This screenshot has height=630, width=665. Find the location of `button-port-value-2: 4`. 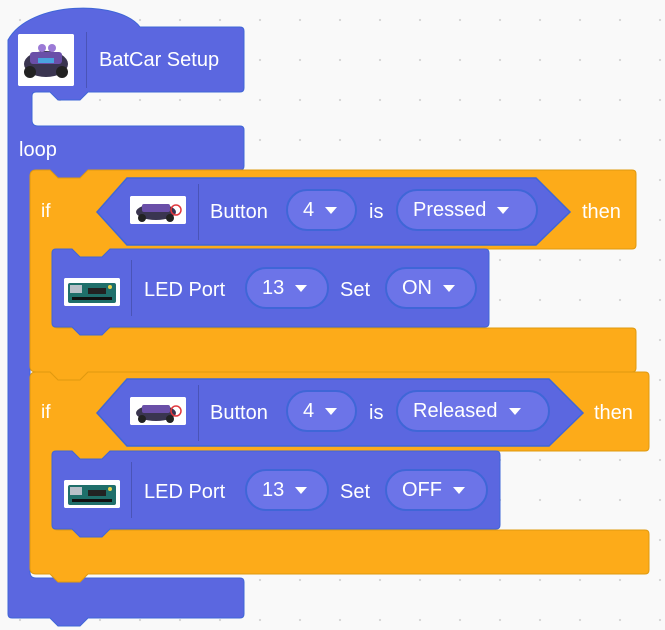

button-port-value-2: 4 is located at coordinates (309, 410).